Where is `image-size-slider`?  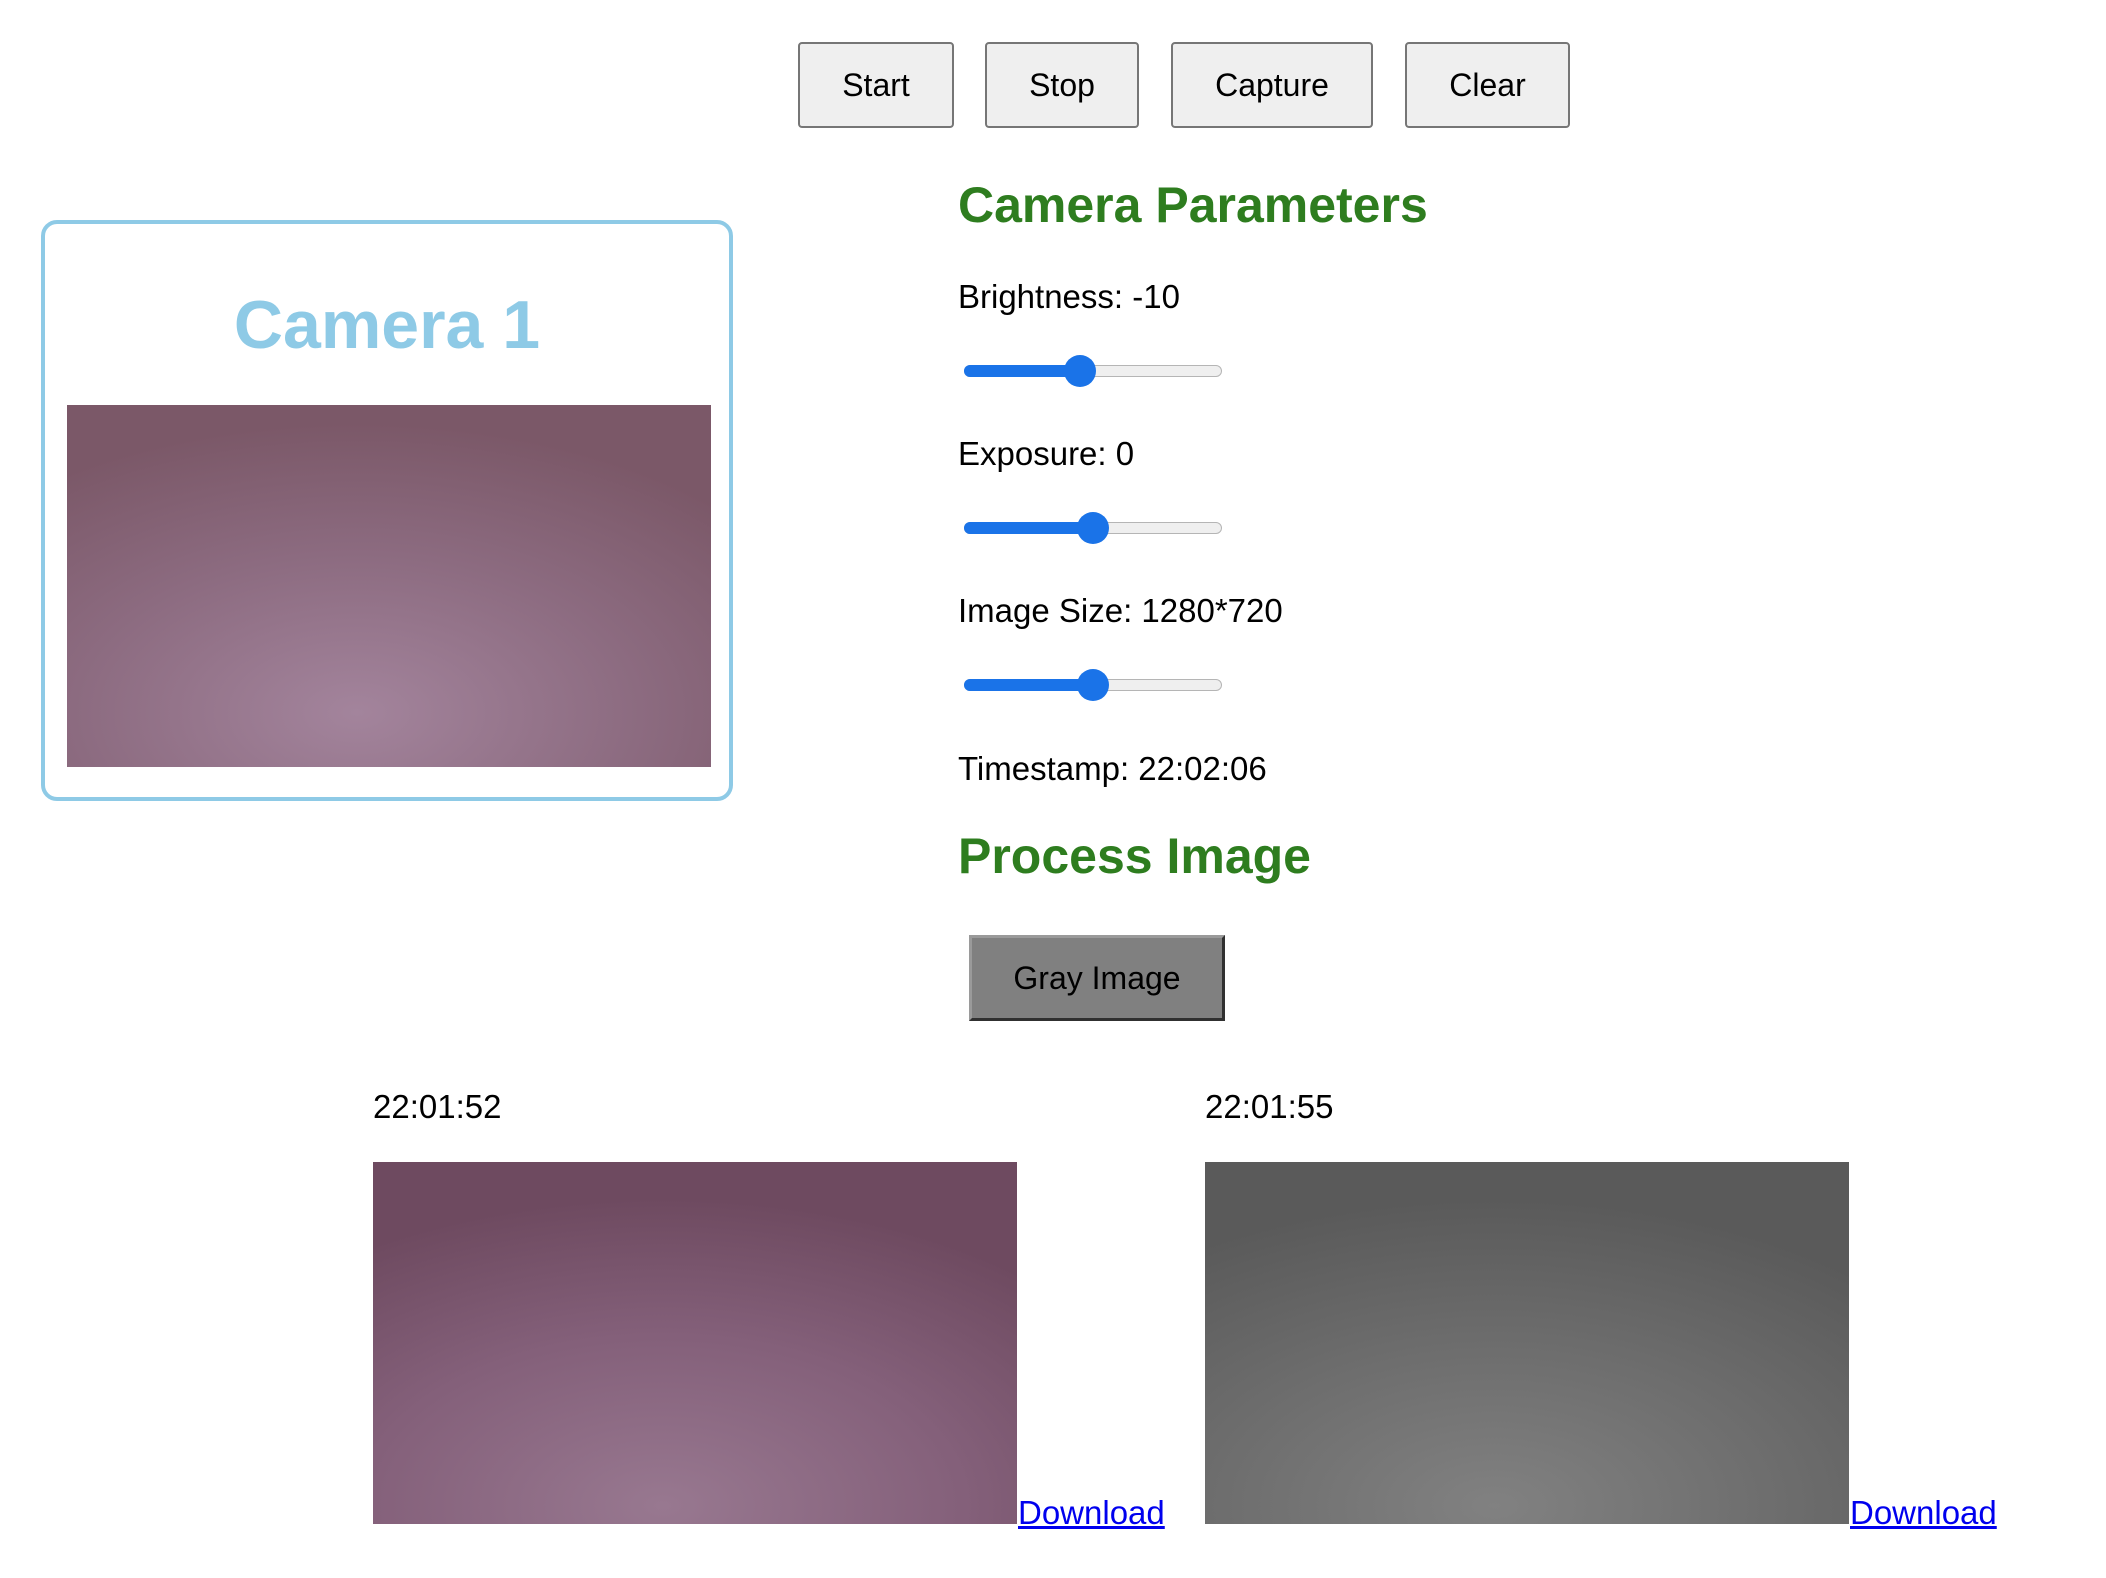 image-size-slider is located at coordinates (1093, 685).